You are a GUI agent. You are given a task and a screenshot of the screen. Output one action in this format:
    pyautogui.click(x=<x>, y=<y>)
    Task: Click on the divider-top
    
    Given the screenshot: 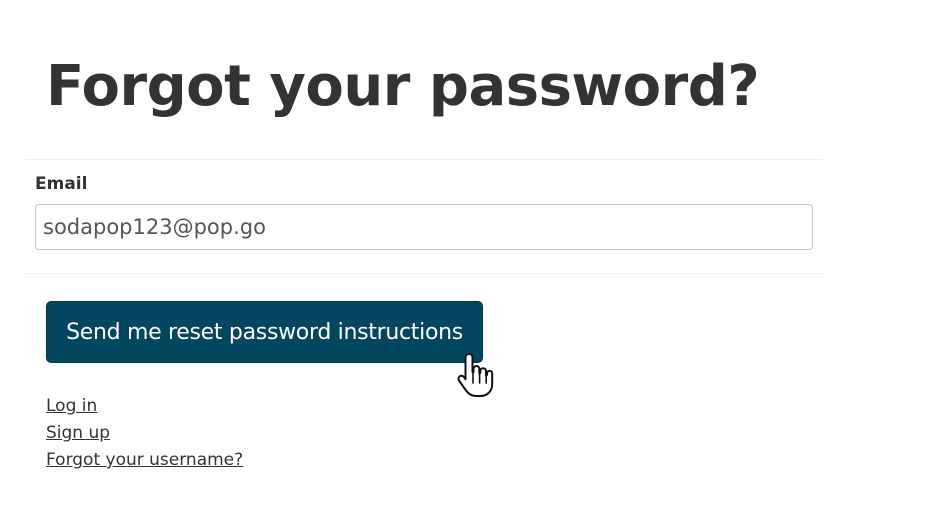 What is the action you would take?
    pyautogui.click(x=424, y=159)
    